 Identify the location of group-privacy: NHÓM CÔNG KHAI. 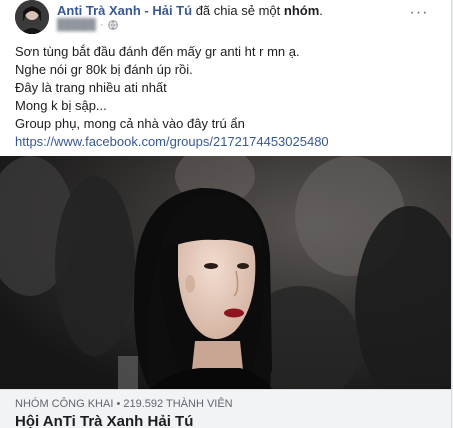
(64, 404).